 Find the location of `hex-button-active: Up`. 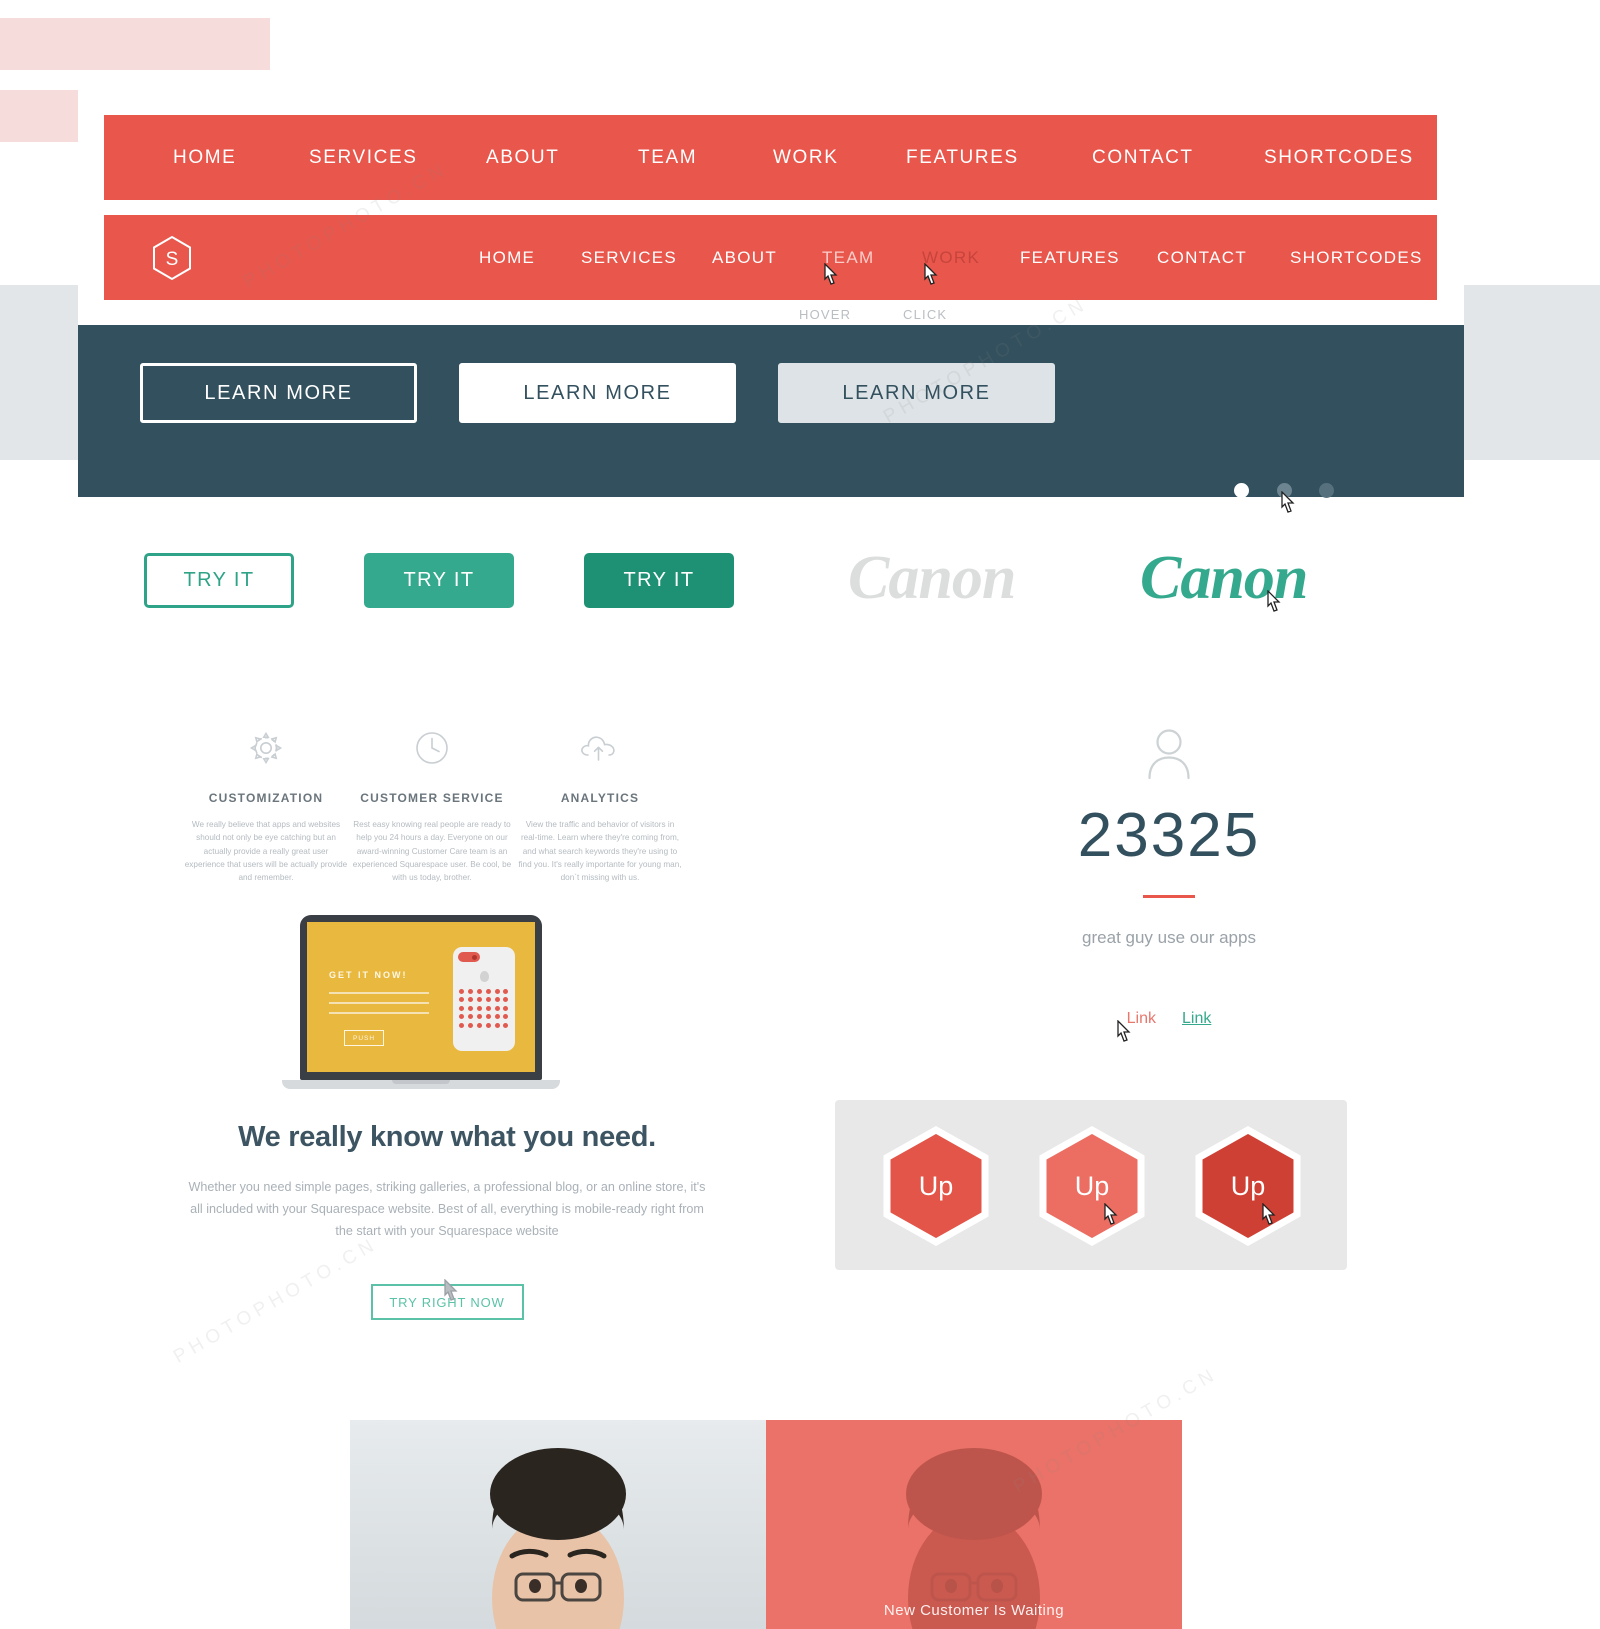

hex-button-active: Up is located at coordinates (1248, 1186).